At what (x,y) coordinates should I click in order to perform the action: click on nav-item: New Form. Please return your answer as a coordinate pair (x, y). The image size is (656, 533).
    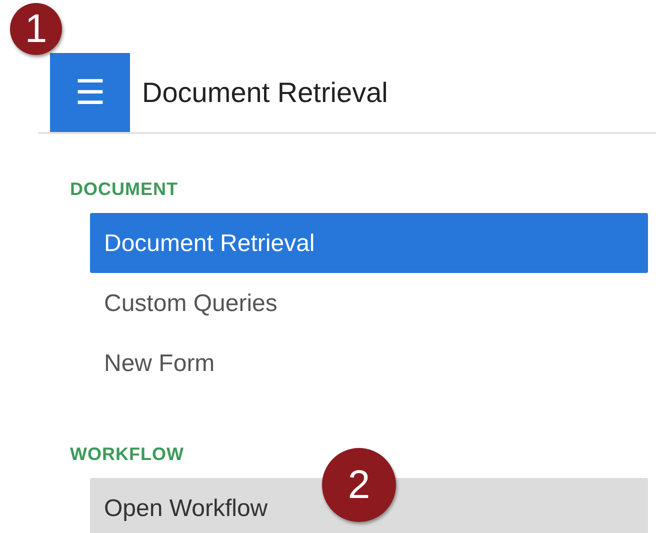
    Looking at the image, I should click on (369, 363).